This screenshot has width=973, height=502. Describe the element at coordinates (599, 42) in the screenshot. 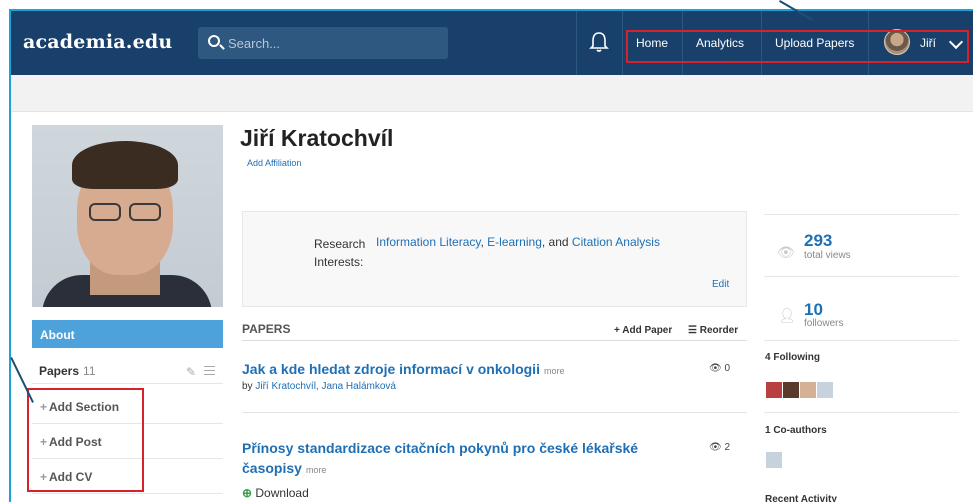

I see `bell-icon` at that location.